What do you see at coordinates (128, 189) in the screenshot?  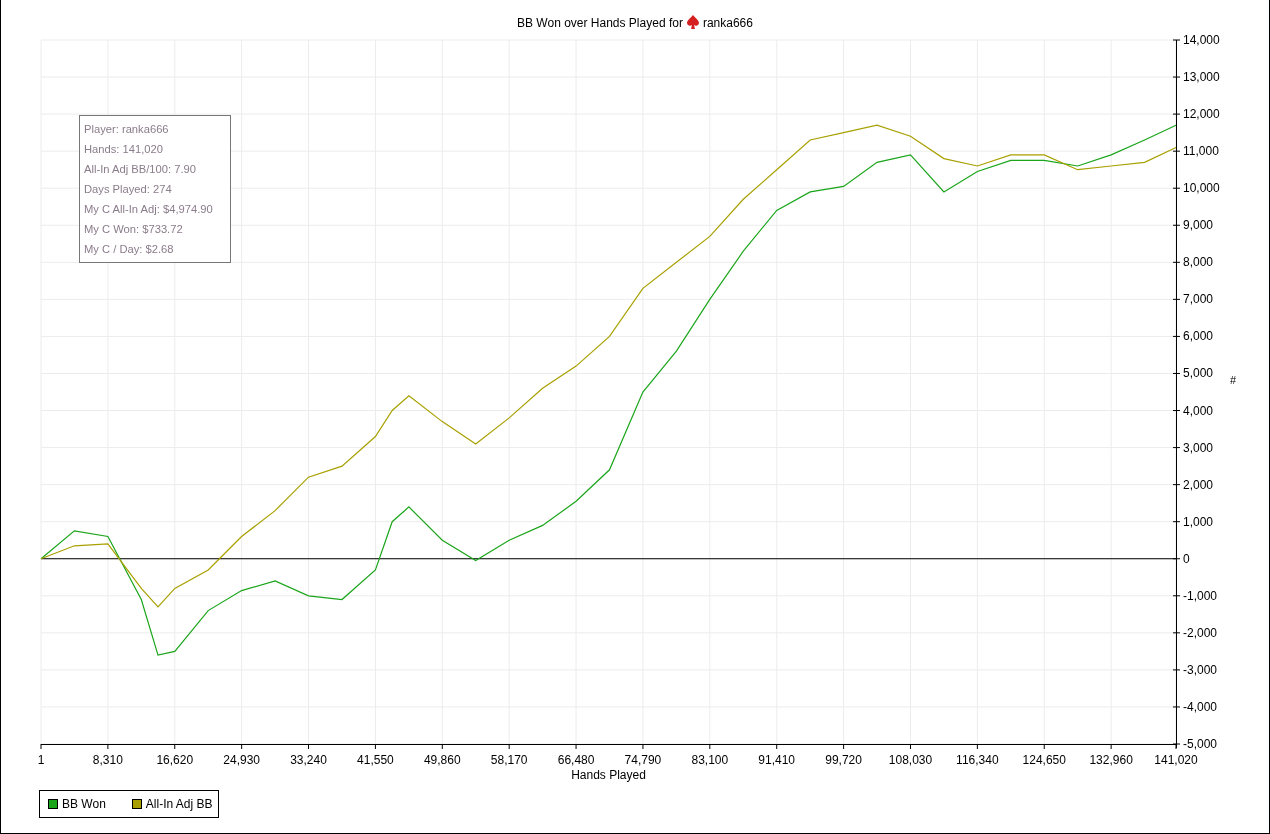 I see `stat-line: Days Played: 274` at bounding box center [128, 189].